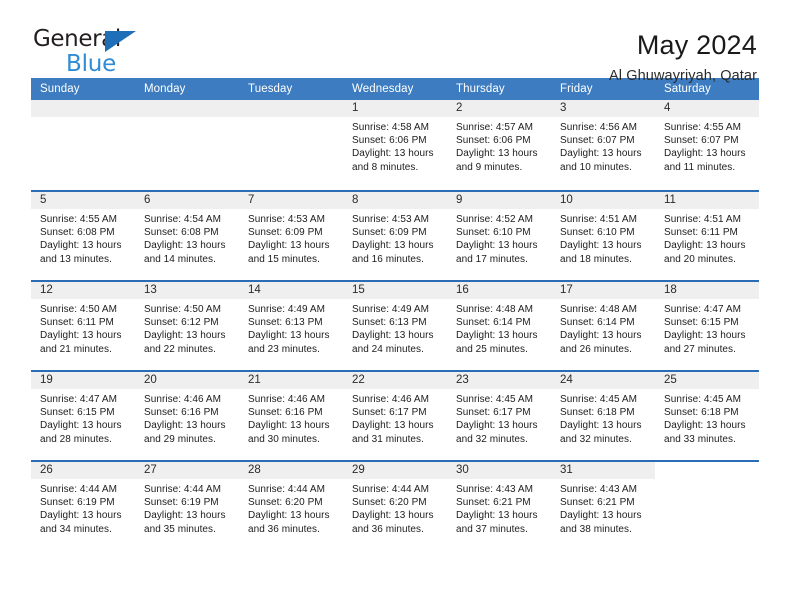  I want to click on sunrise-text: Sunrise: 4:53 AM, so click(286, 219).